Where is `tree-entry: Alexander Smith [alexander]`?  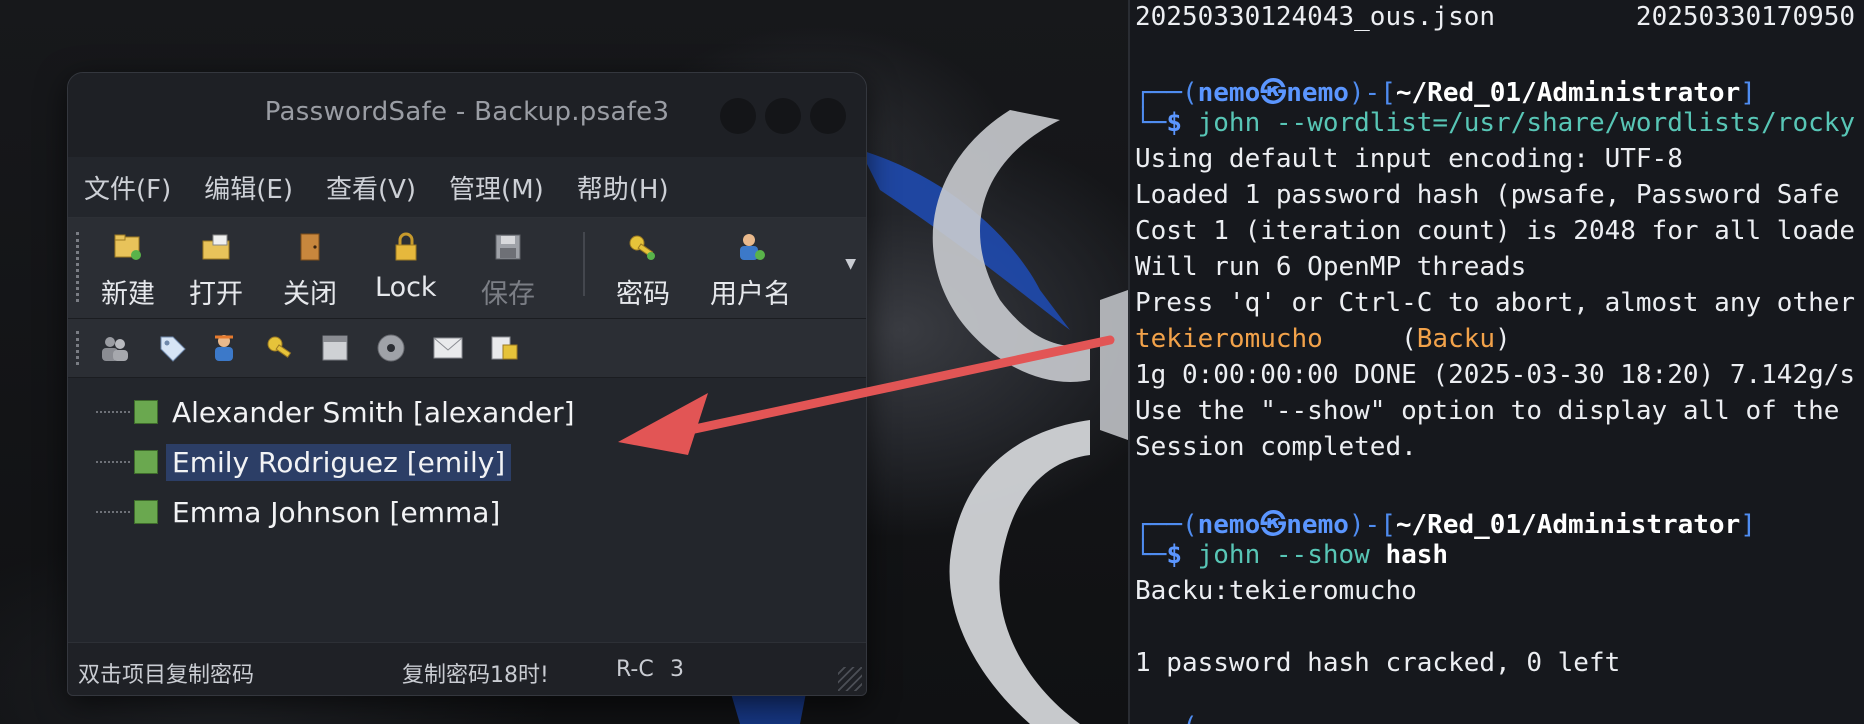 tree-entry: Alexander Smith [alexander] is located at coordinates (338, 412).